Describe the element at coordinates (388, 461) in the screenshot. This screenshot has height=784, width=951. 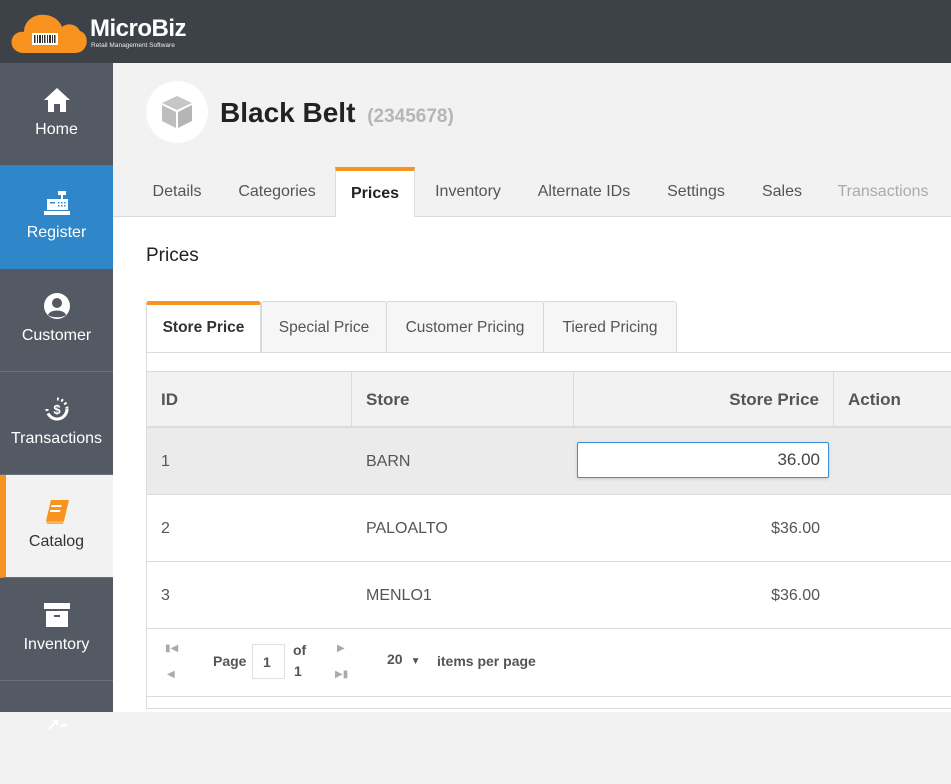
I see `cell-store: BARN` at that location.